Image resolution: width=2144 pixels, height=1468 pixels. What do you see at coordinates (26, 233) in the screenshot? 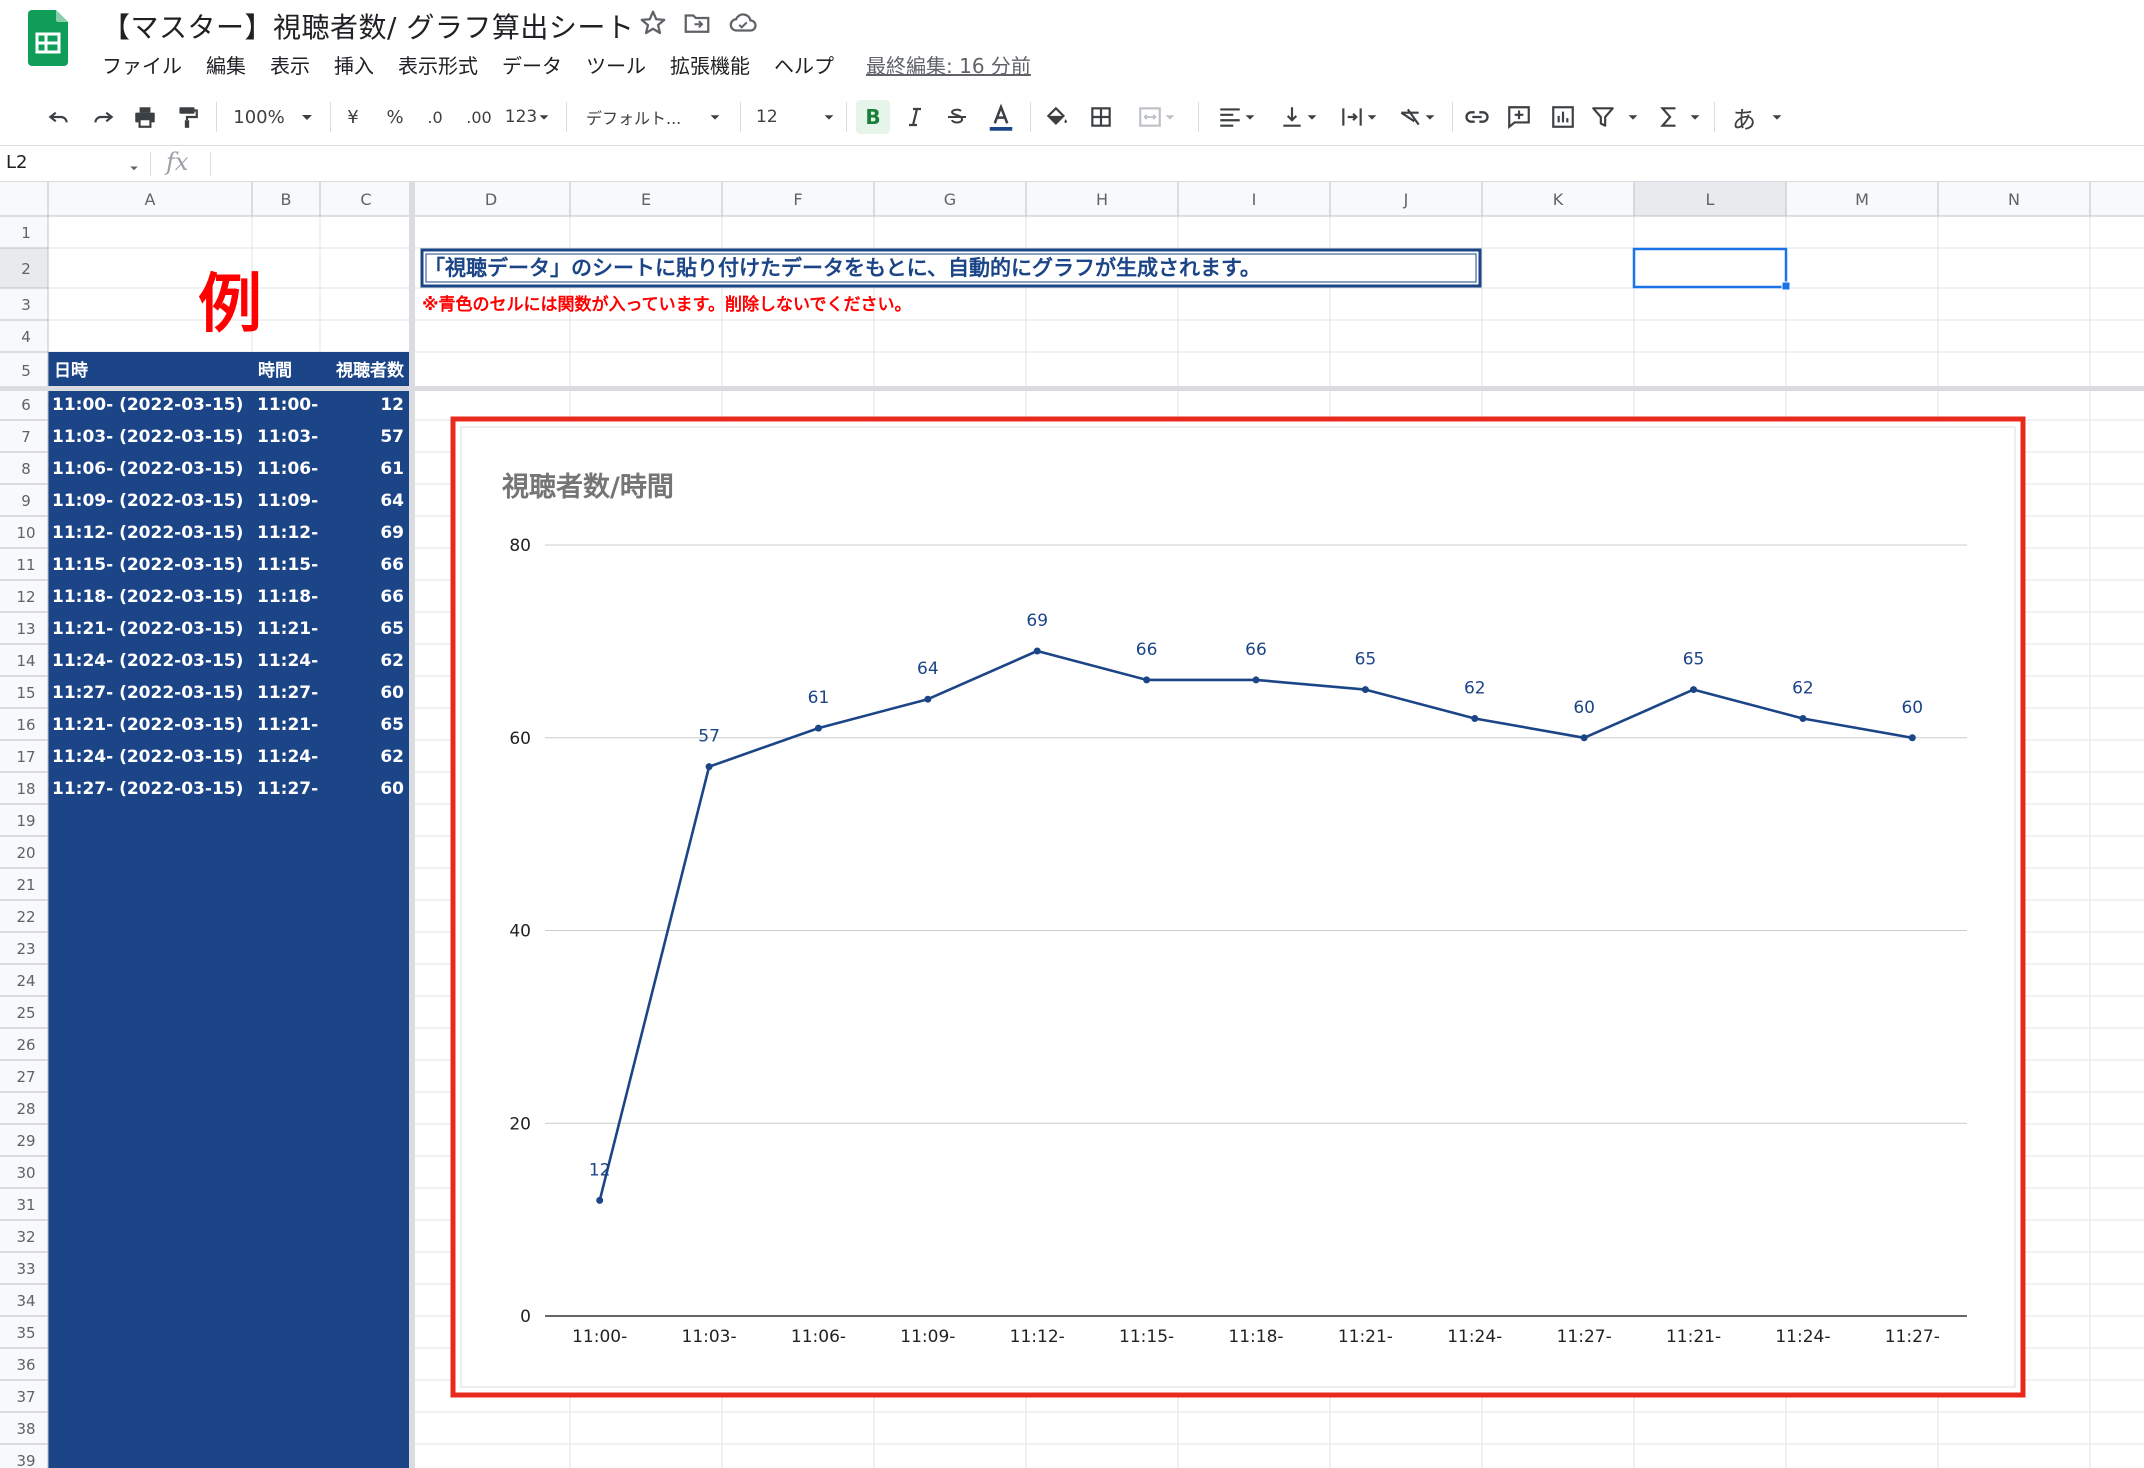
I see `row-header-1: 1` at bounding box center [26, 233].